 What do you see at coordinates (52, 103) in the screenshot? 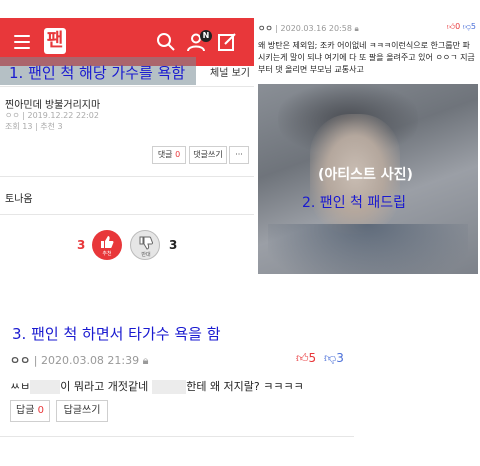
I see `post-title: 찐아민데 방불거리지마` at bounding box center [52, 103].